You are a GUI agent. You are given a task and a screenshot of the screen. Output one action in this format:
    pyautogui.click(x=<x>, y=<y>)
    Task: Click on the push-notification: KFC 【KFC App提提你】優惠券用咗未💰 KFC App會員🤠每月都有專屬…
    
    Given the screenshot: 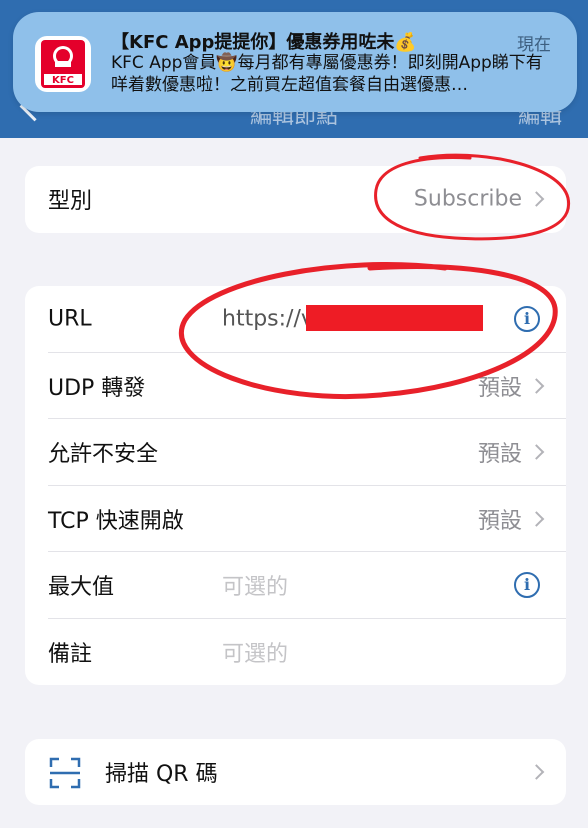 What is the action you would take?
    pyautogui.click(x=295, y=62)
    